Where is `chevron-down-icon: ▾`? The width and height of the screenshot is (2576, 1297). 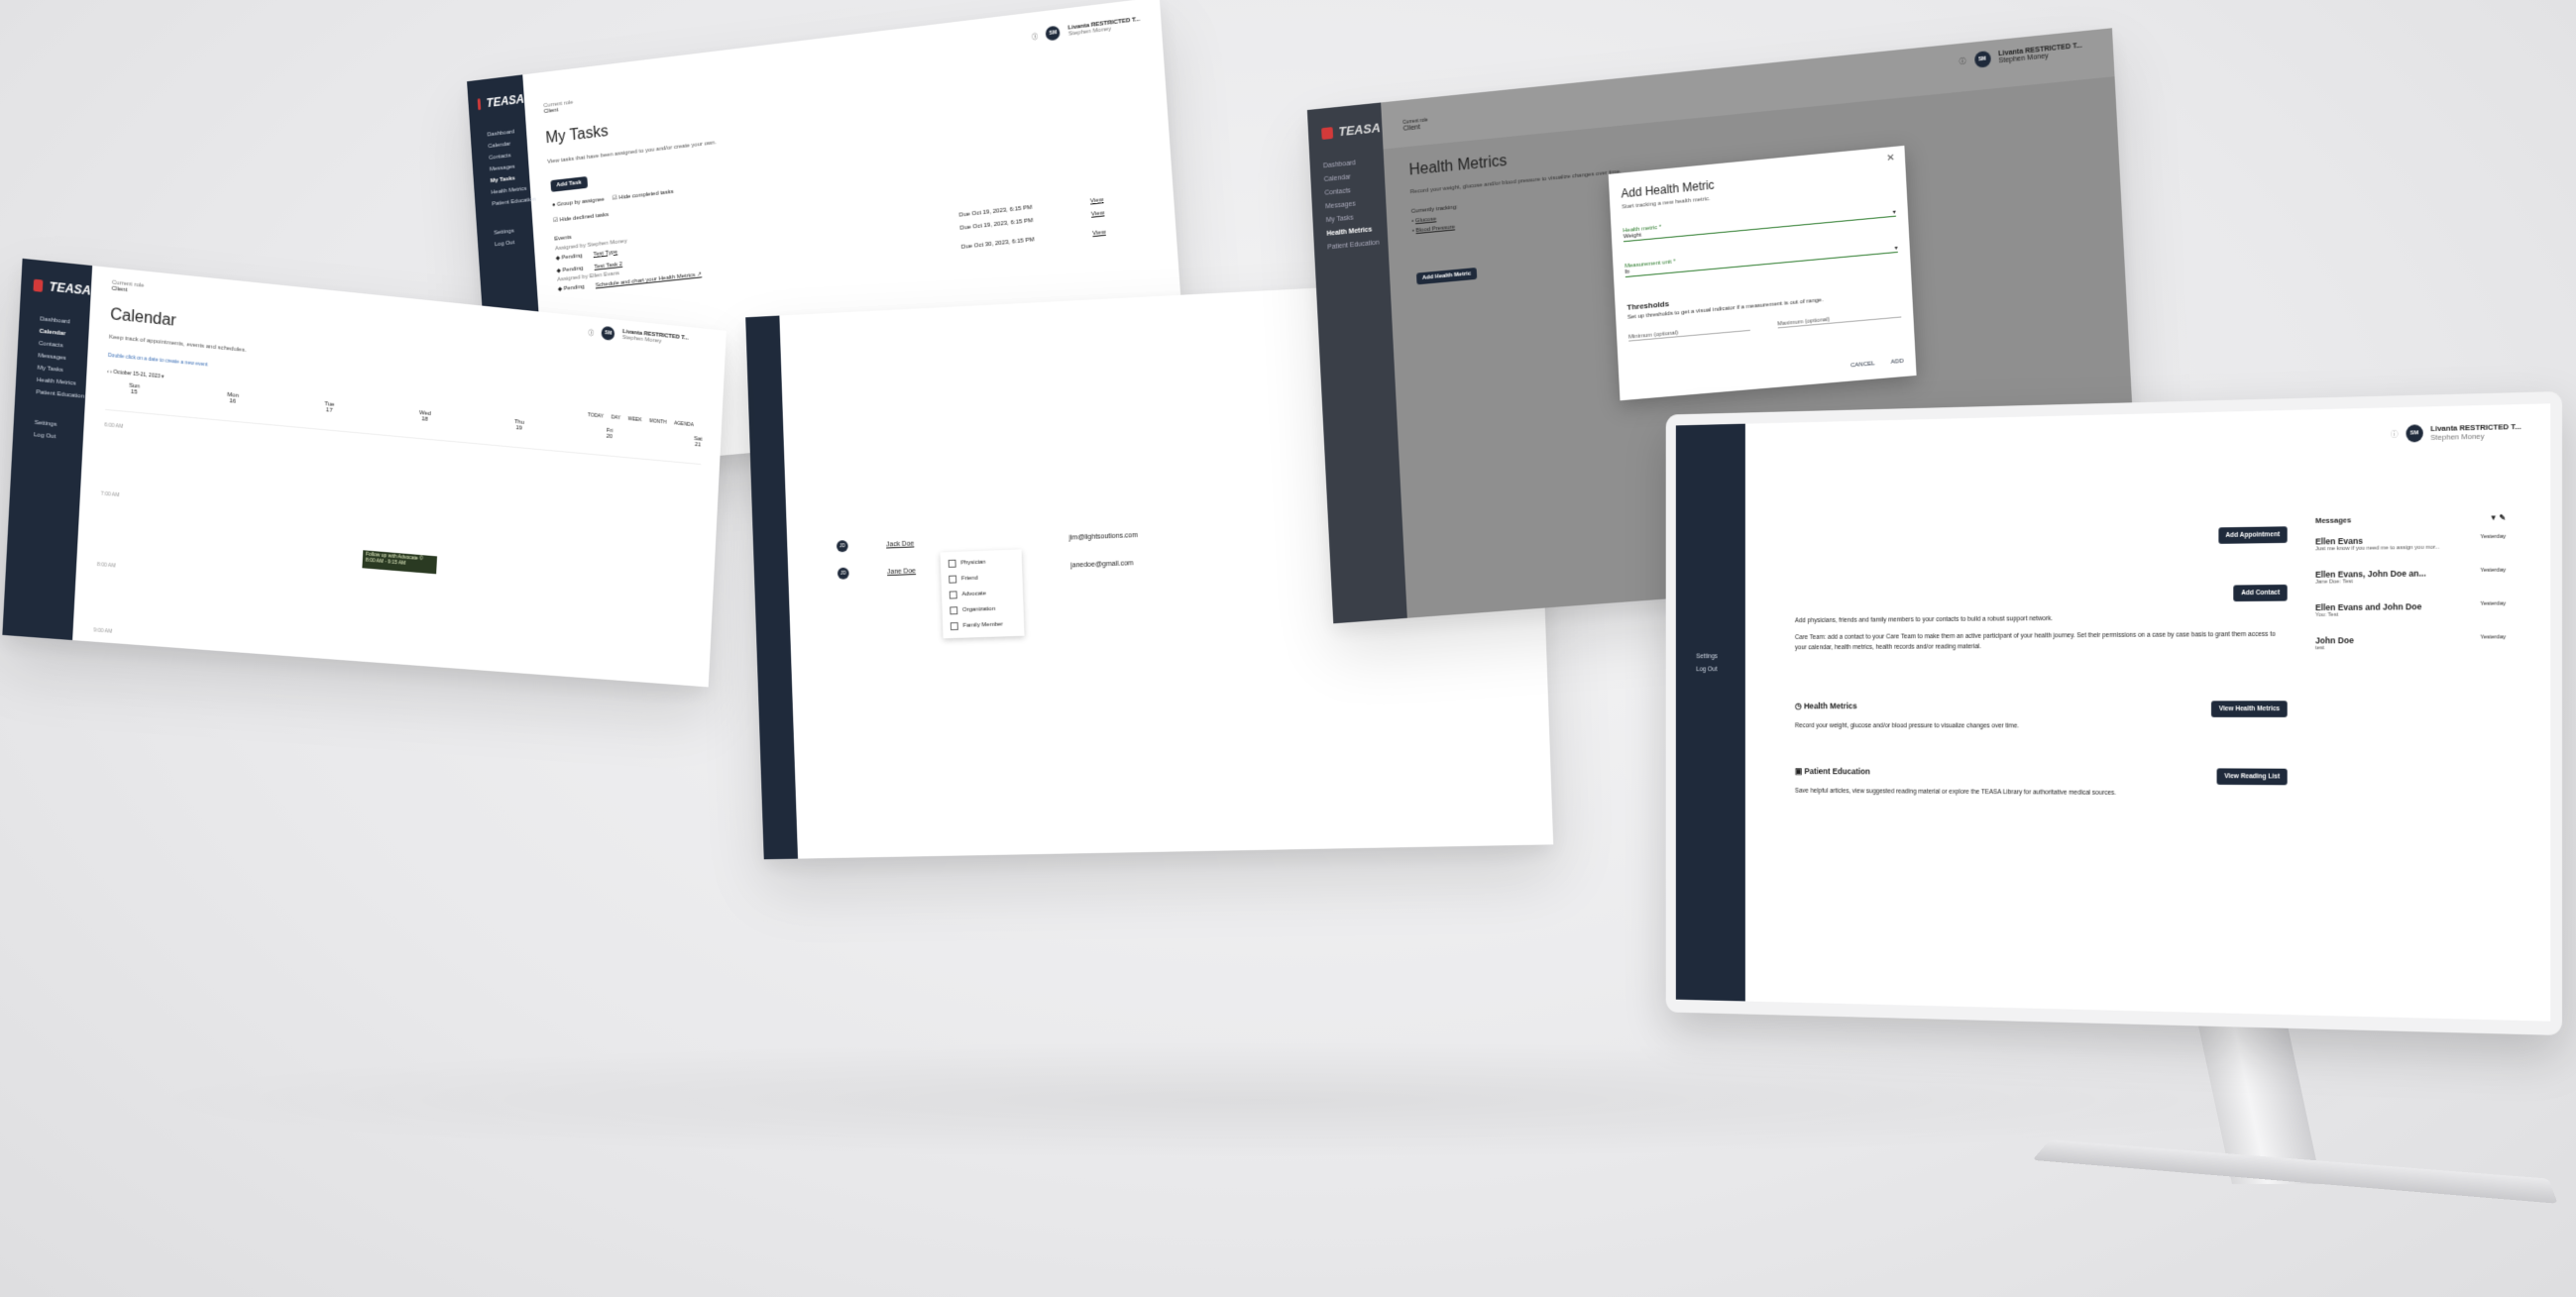 chevron-down-icon: ▾ is located at coordinates (1896, 249).